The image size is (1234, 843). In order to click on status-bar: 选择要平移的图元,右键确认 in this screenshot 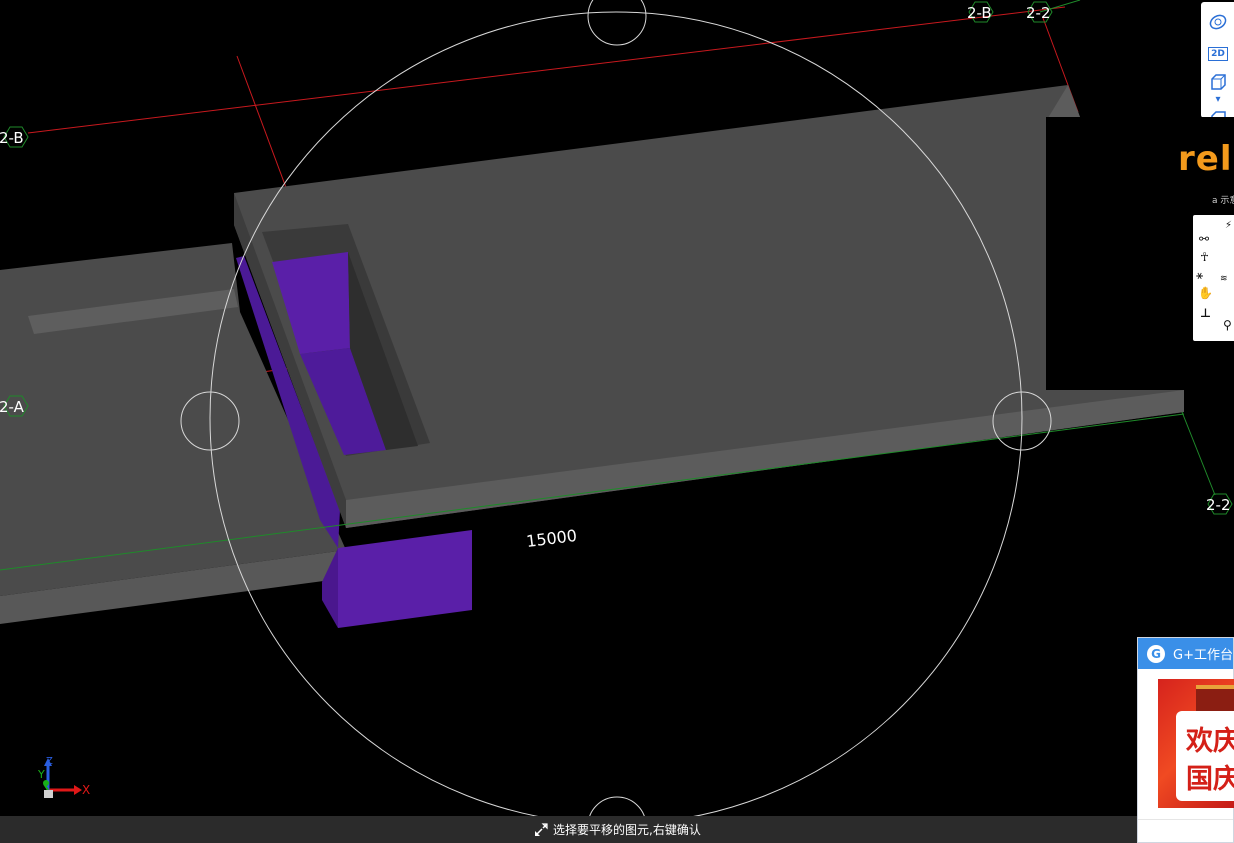, I will do `click(568, 829)`.